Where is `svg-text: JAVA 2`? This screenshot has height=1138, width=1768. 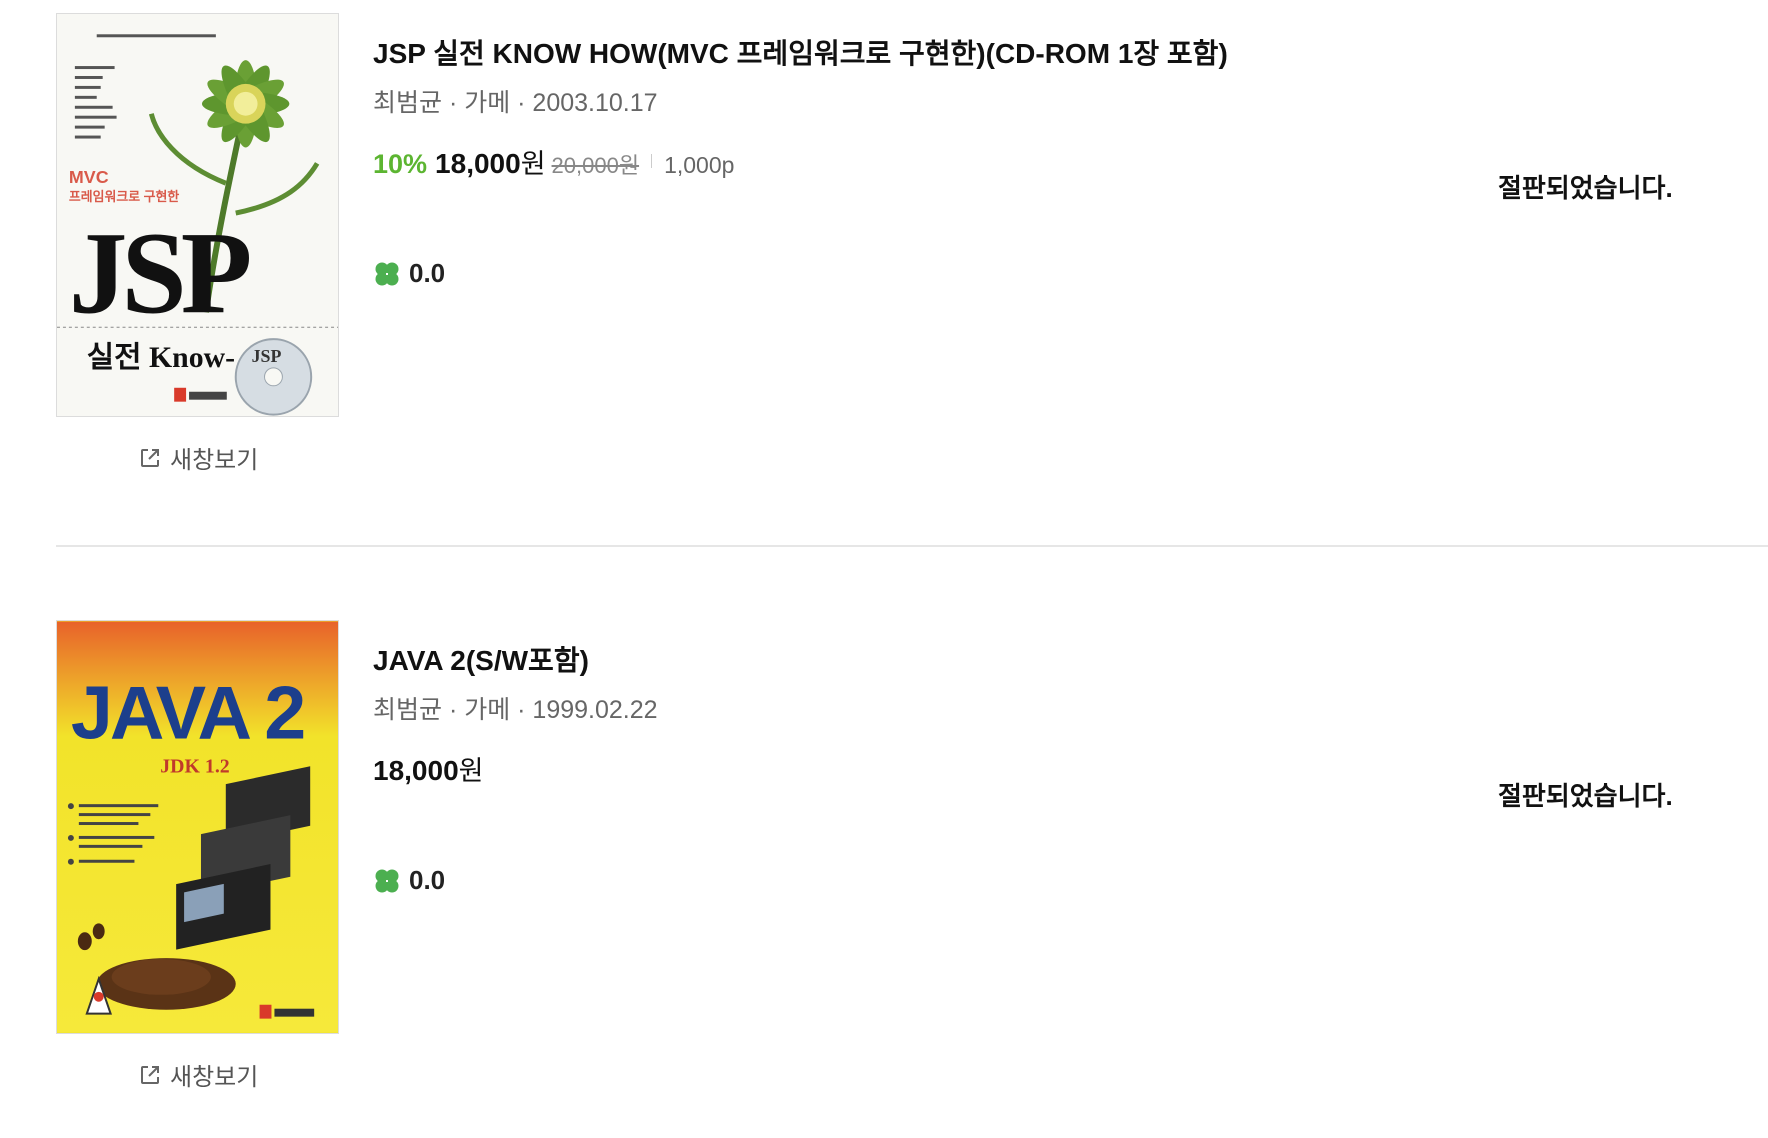
svg-text: JAVA 2 is located at coordinates (187, 713).